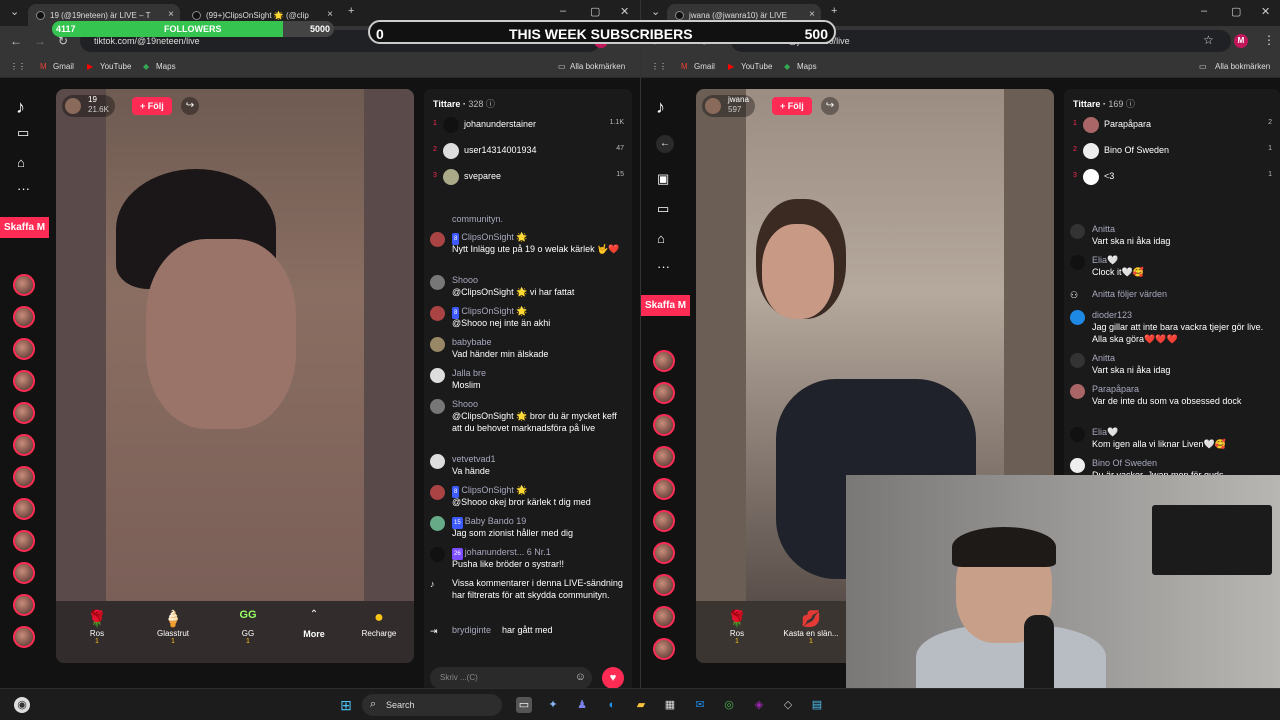  I want to click on close-window-button: ✕, so click(1265, 11).